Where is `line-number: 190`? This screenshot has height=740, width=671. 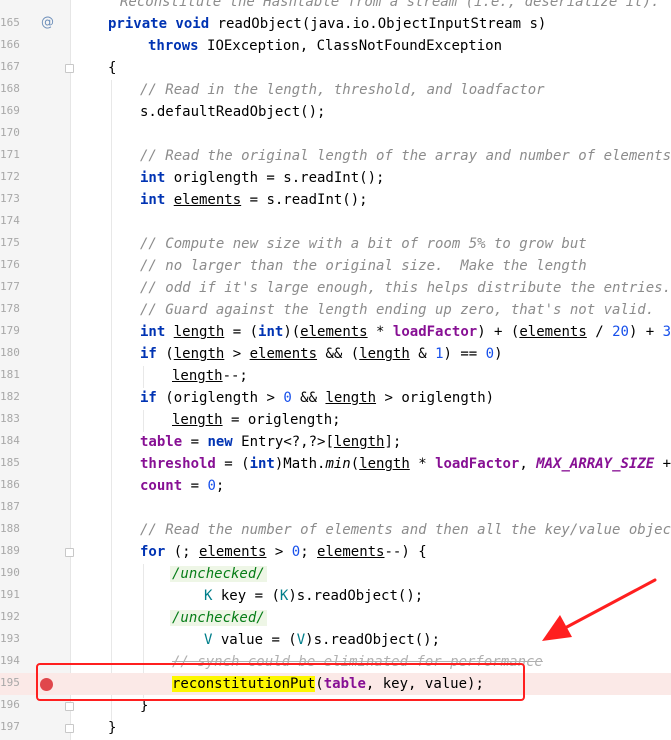
line-number: 190 is located at coordinates (10, 572).